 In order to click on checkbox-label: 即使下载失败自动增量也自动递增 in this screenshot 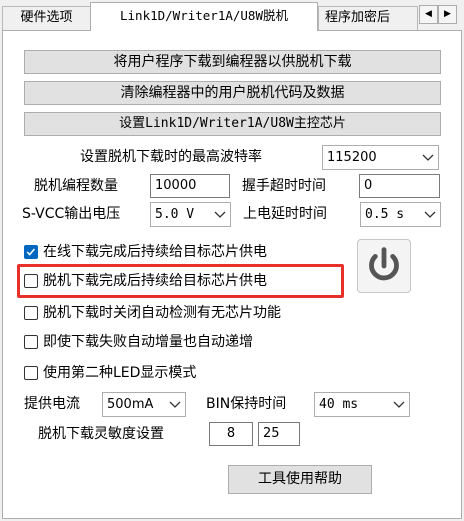, I will do `click(148, 342)`.